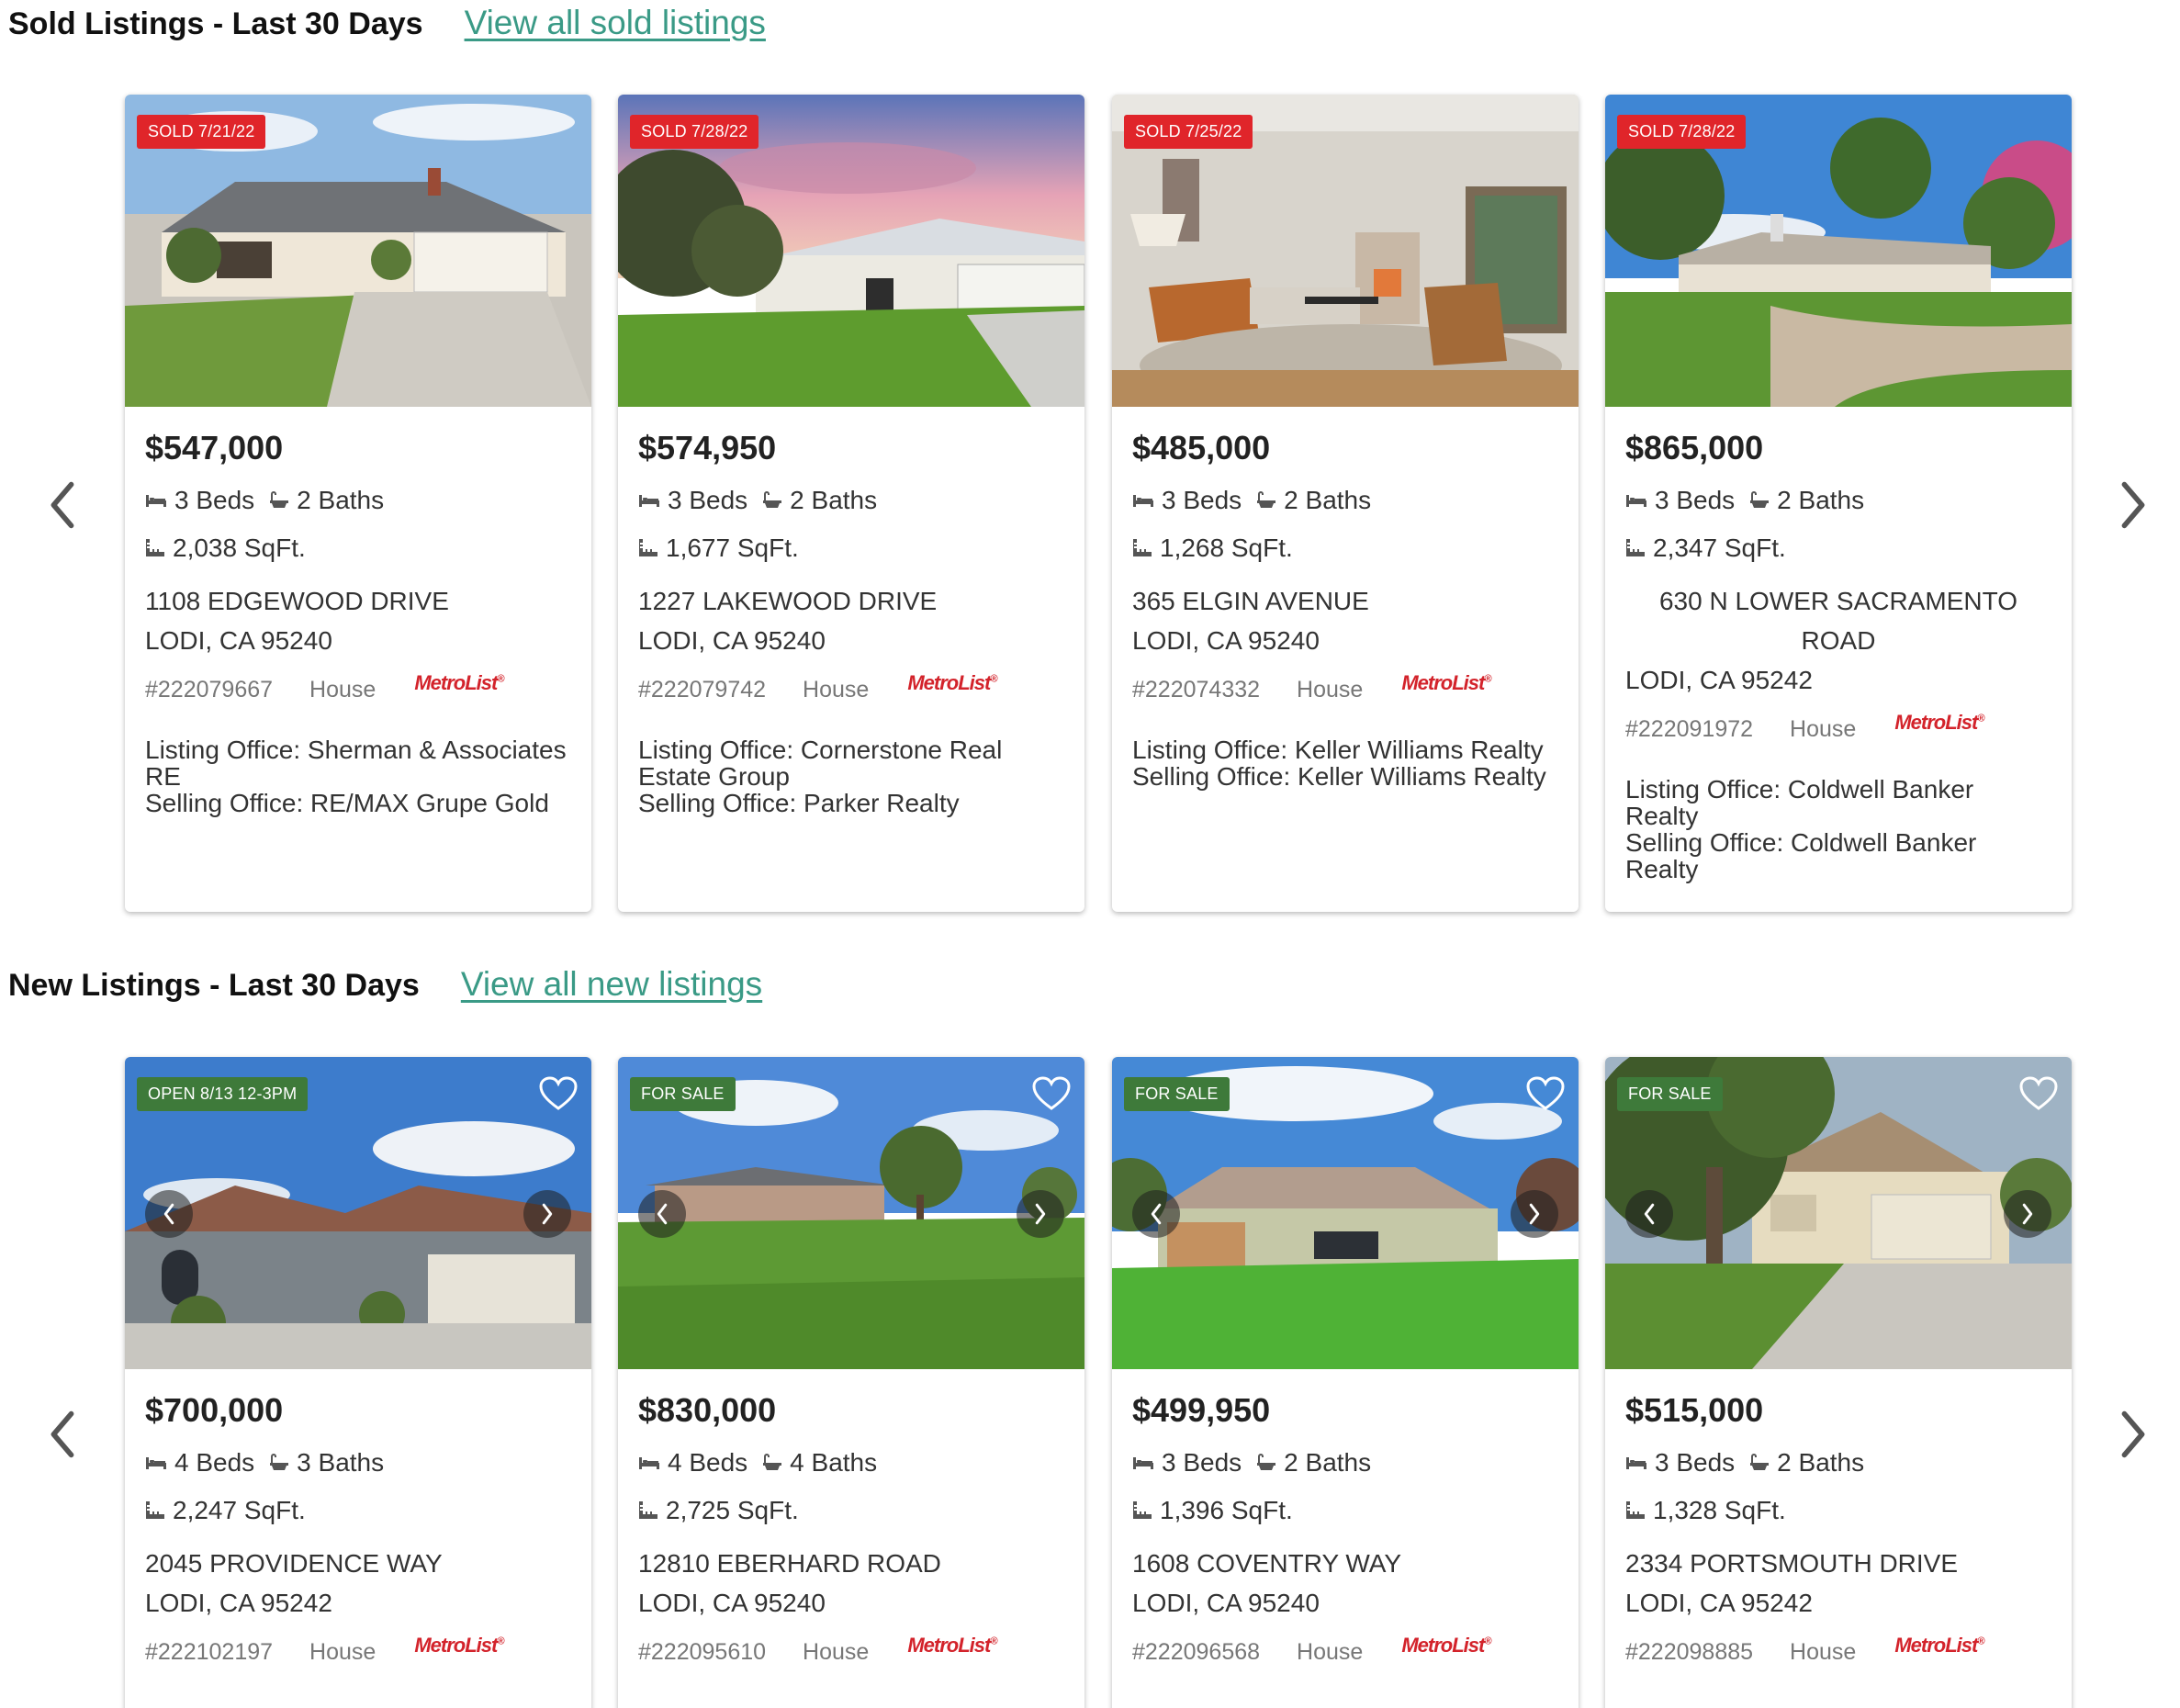 The image size is (2180, 1708). What do you see at coordinates (615, 23) in the screenshot?
I see `view-all-sold-link: View all sold listings` at bounding box center [615, 23].